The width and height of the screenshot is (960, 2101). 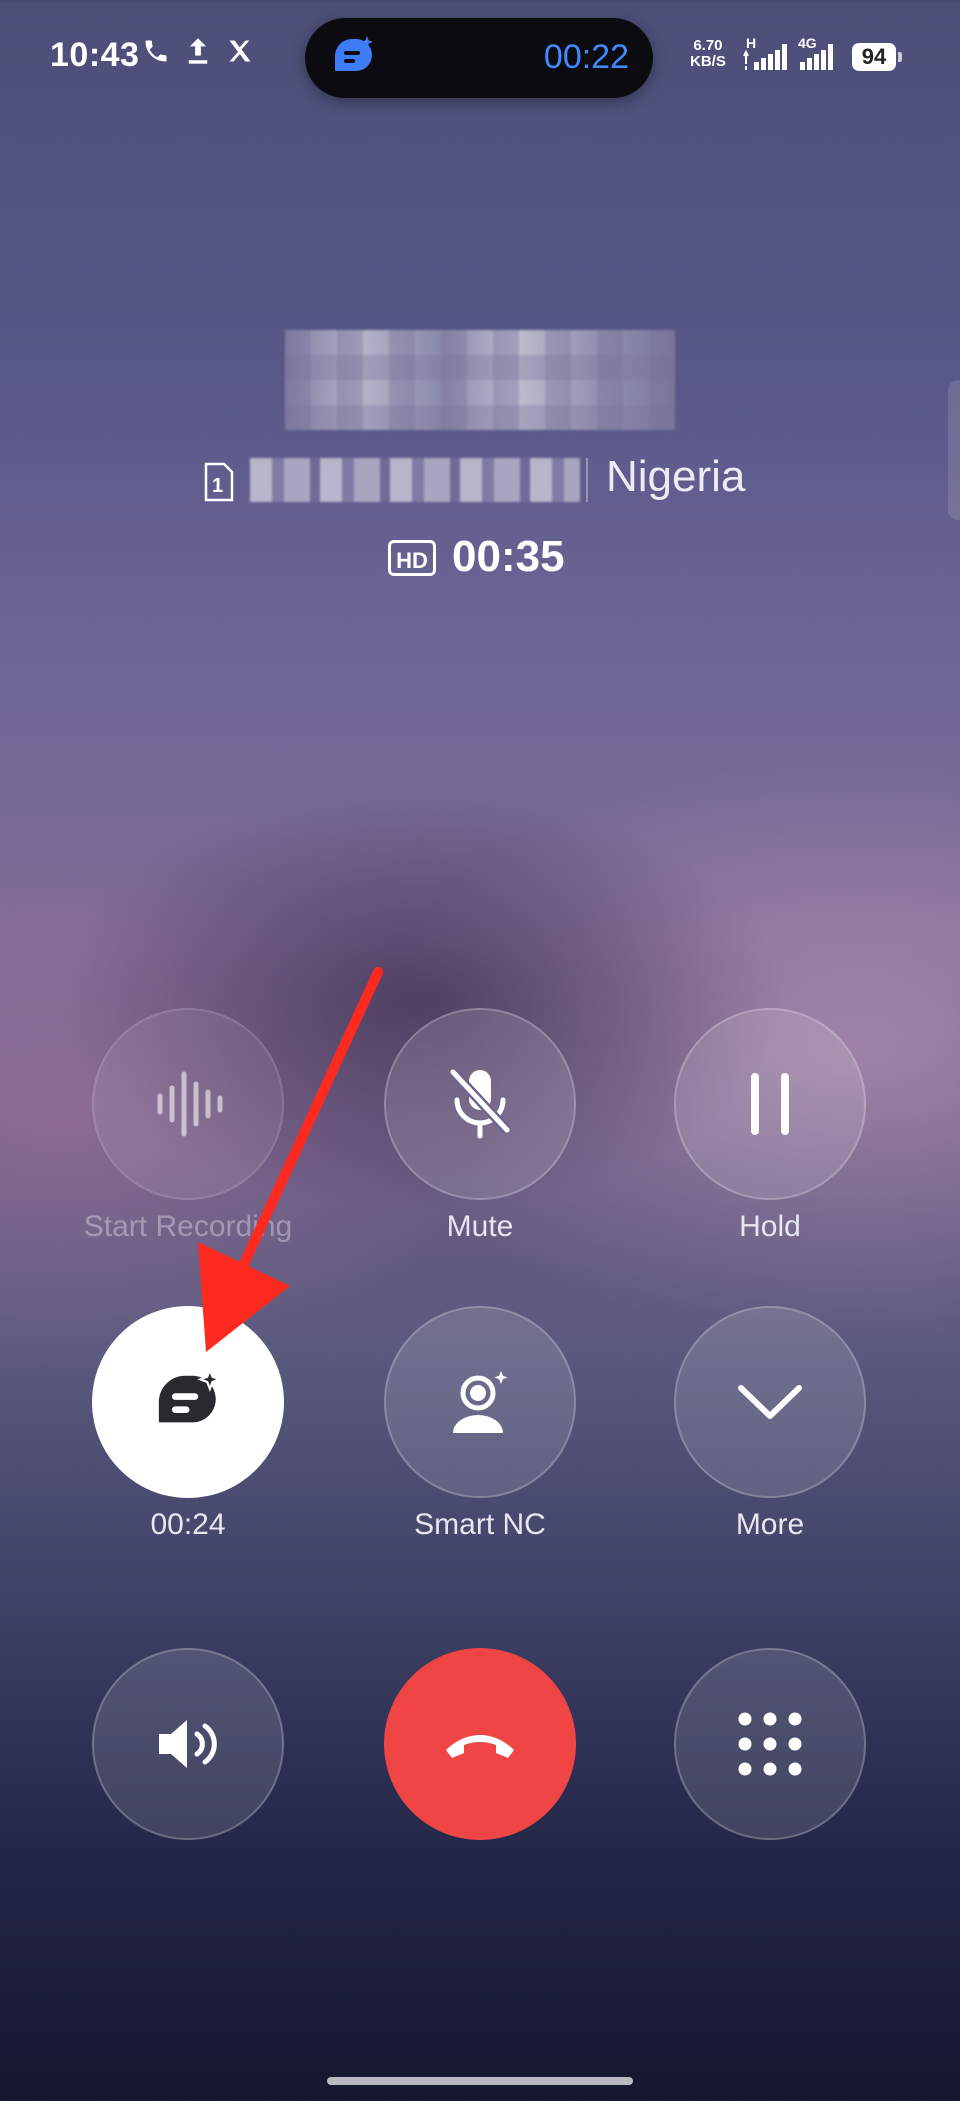 I want to click on signal-1-label: H, so click(x=751, y=43).